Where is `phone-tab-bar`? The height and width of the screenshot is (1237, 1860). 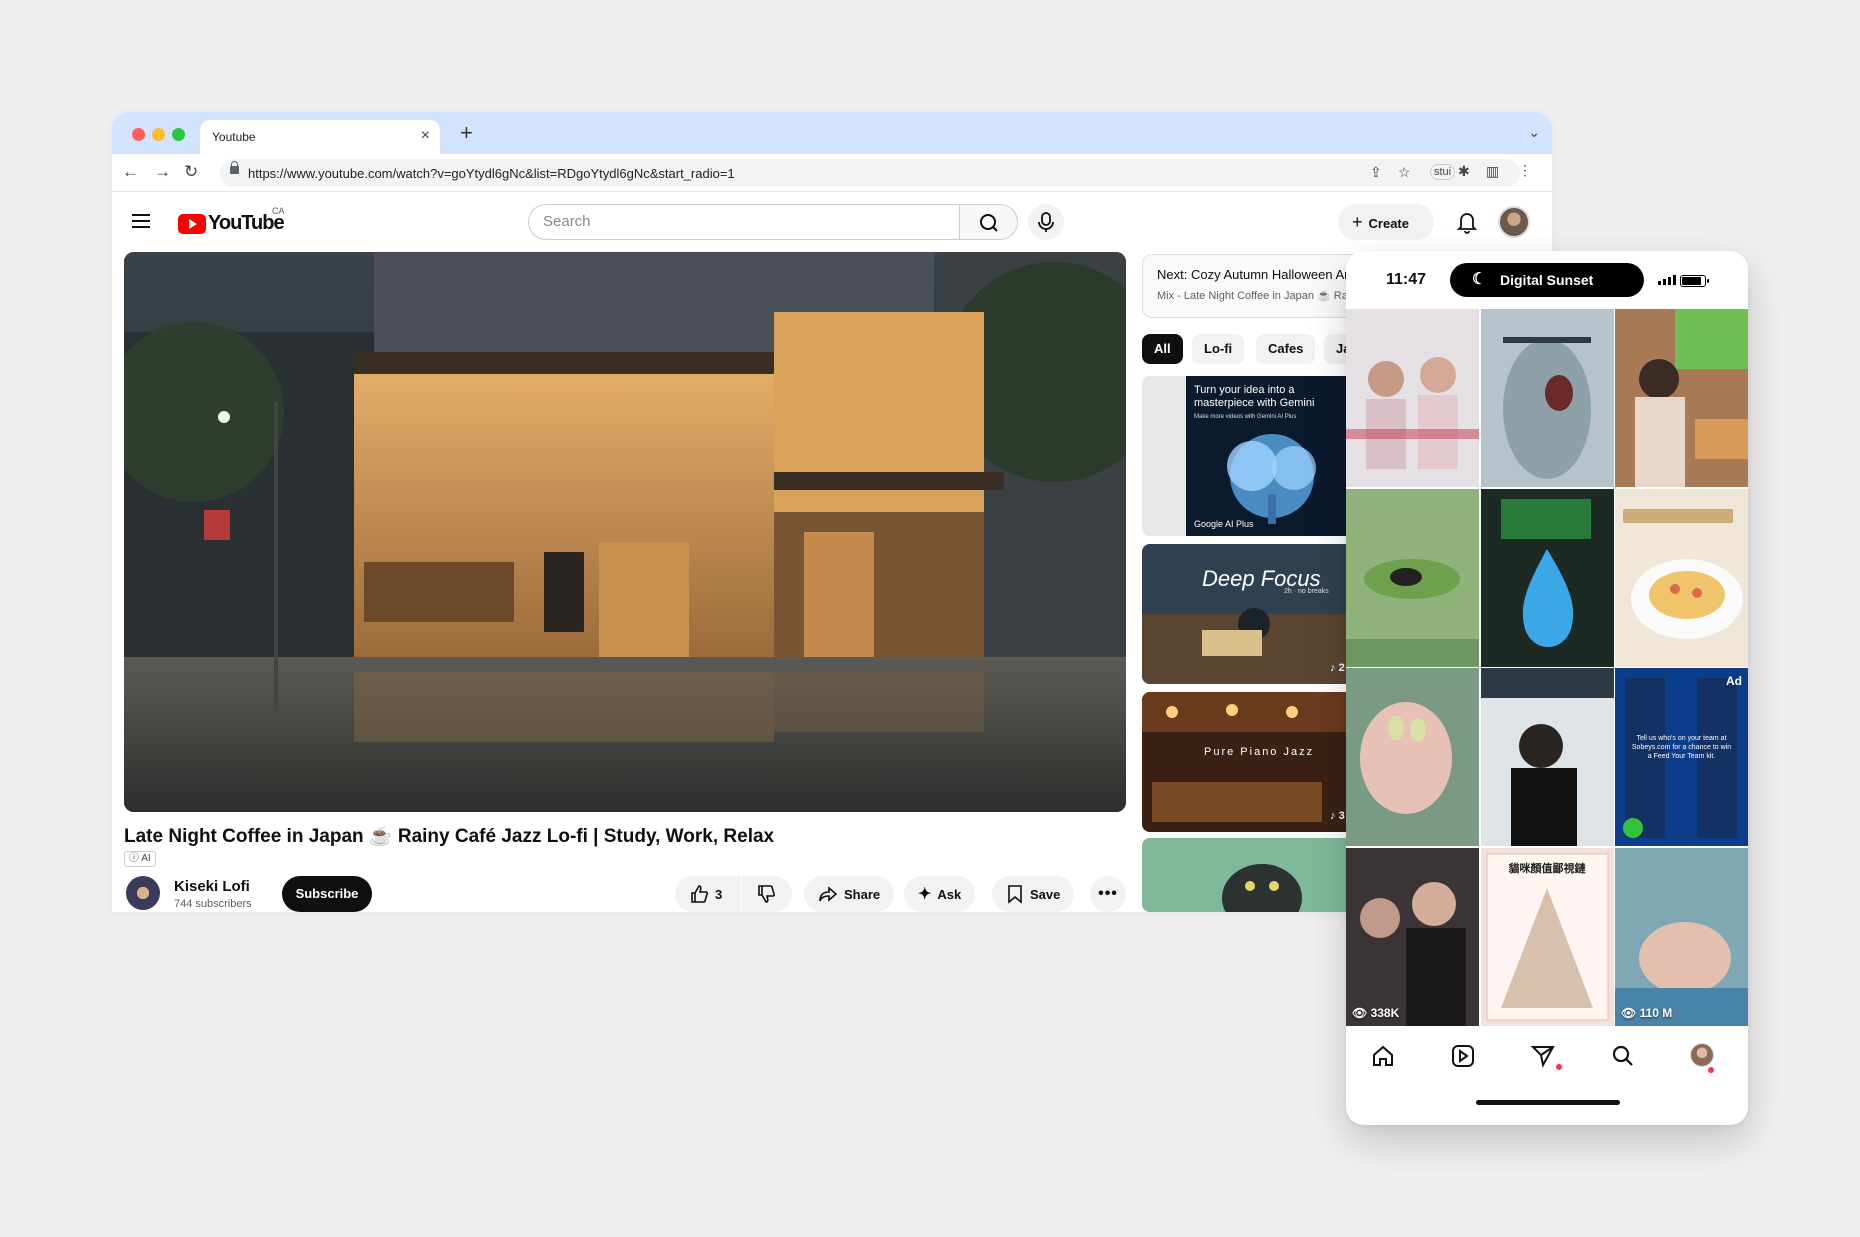 phone-tab-bar is located at coordinates (1547, 1056).